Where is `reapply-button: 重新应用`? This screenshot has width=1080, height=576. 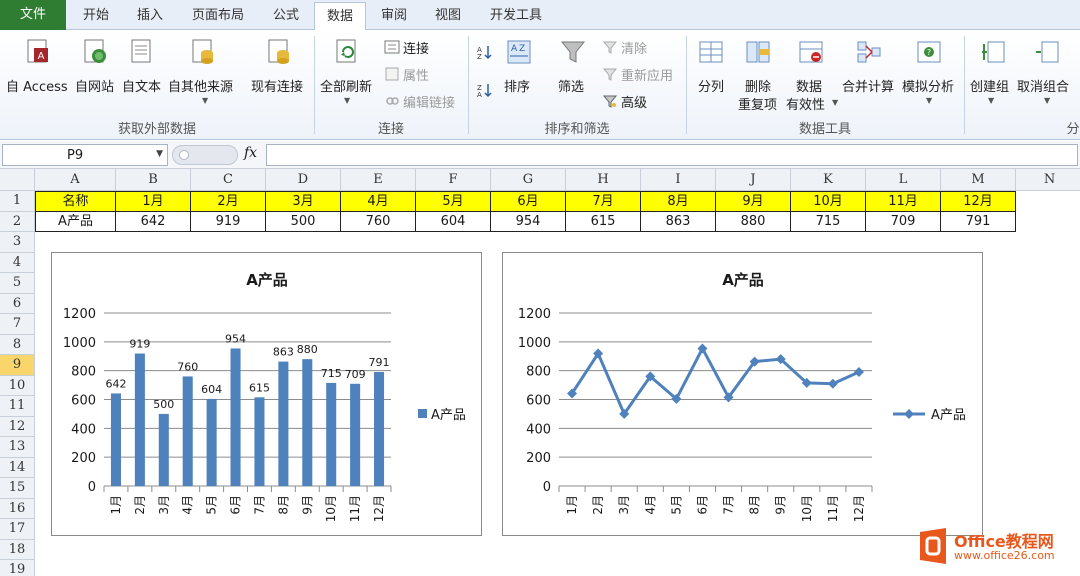 reapply-button: 重新应用 is located at coordinates (647, 74).